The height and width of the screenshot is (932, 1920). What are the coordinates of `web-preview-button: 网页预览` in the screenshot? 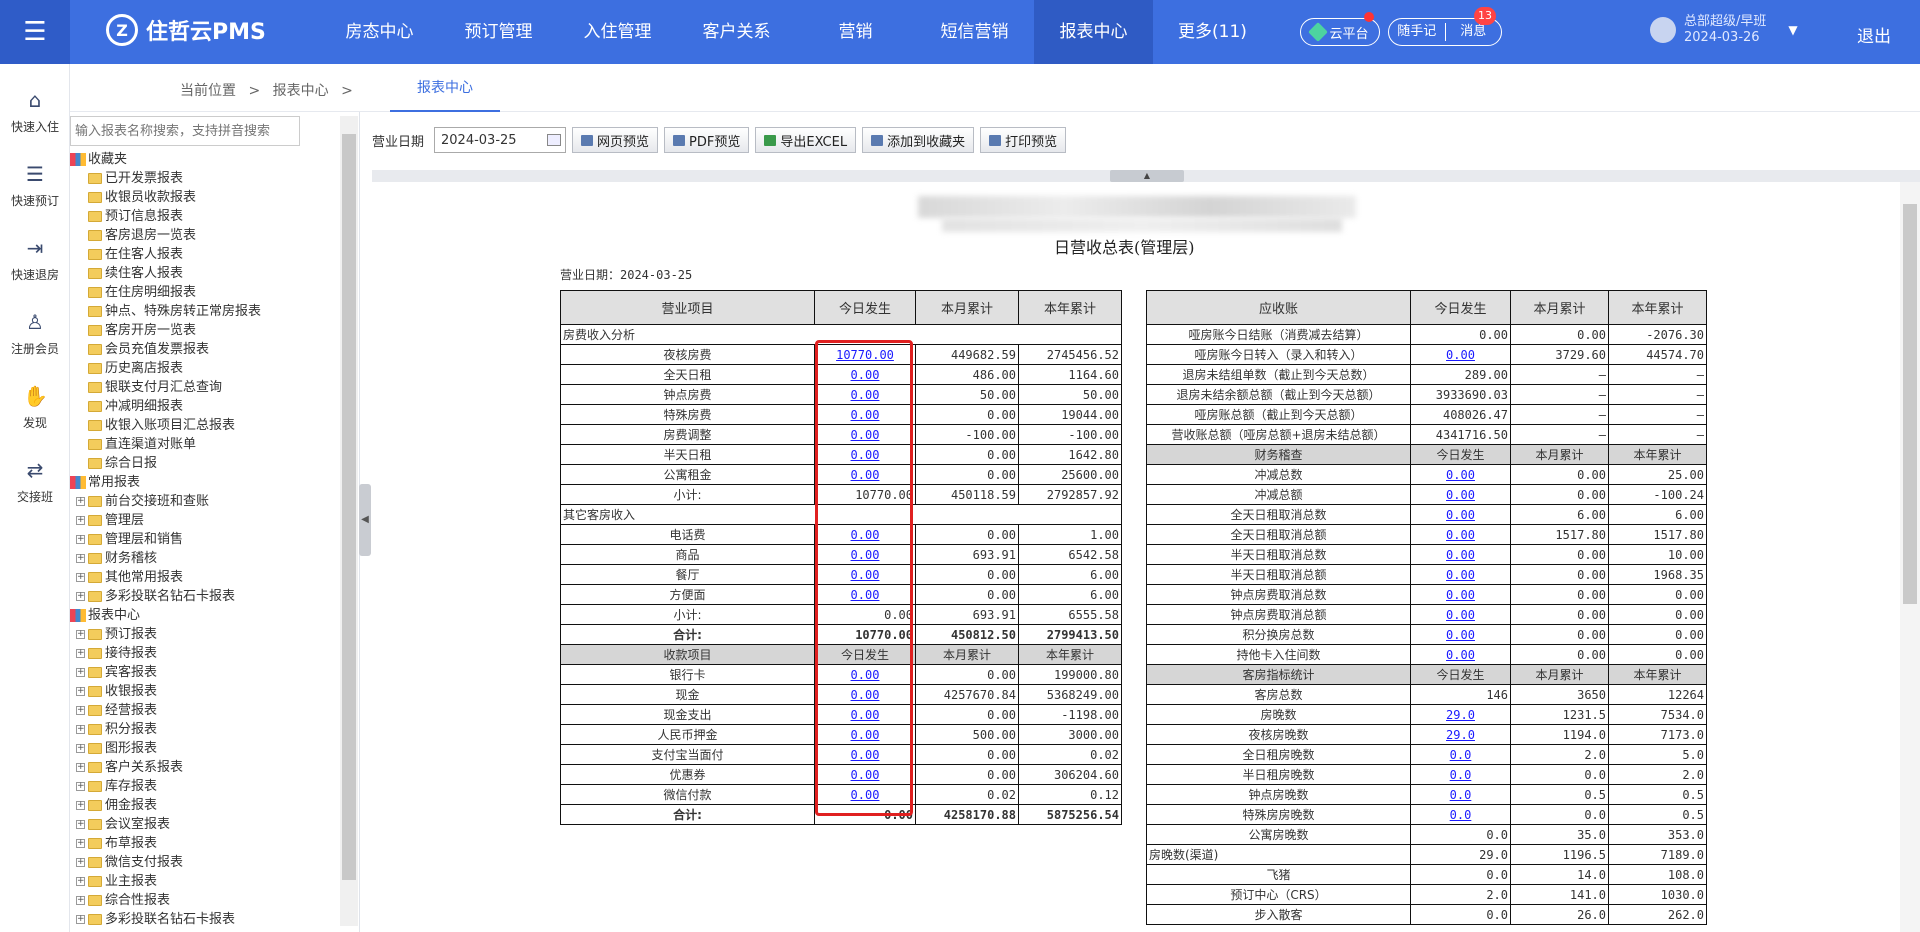 It's located at (615, 140).